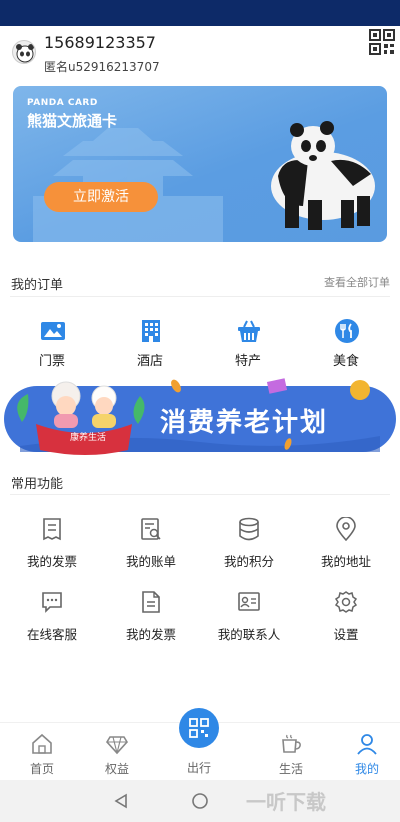 This screenshot has height=822, width=400. Describe the element at coordinates (346, 348) in the screenshot. I see `order-food: 美食` at that location.